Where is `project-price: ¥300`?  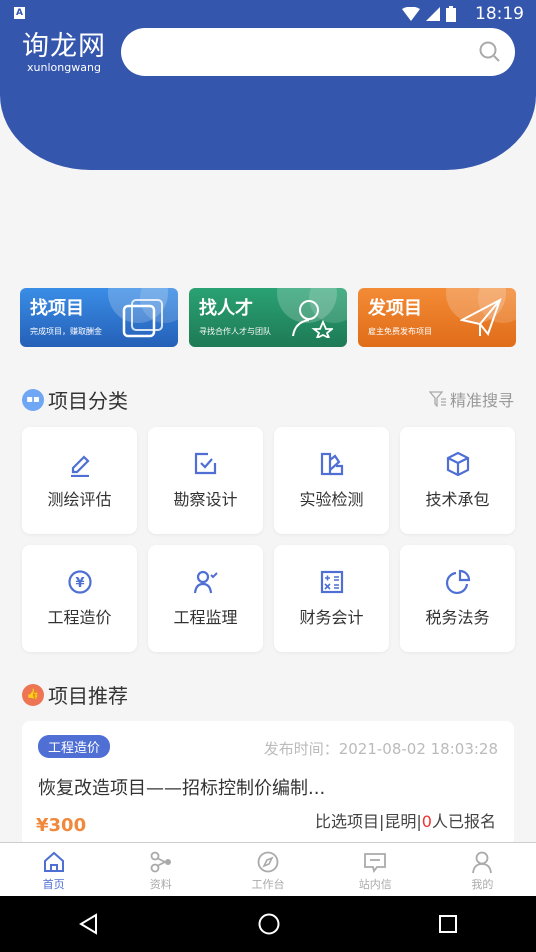
project-price: ¥300 is located at coordinates (61, 825).